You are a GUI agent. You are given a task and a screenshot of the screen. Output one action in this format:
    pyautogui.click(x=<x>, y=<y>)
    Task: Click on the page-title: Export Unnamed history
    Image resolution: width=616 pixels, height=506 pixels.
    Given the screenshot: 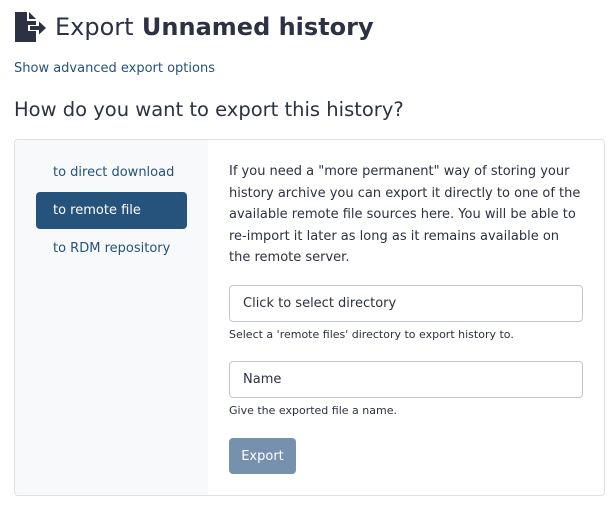 What is the action you would take?
    pyautogui.click(x=214, y=27)
    